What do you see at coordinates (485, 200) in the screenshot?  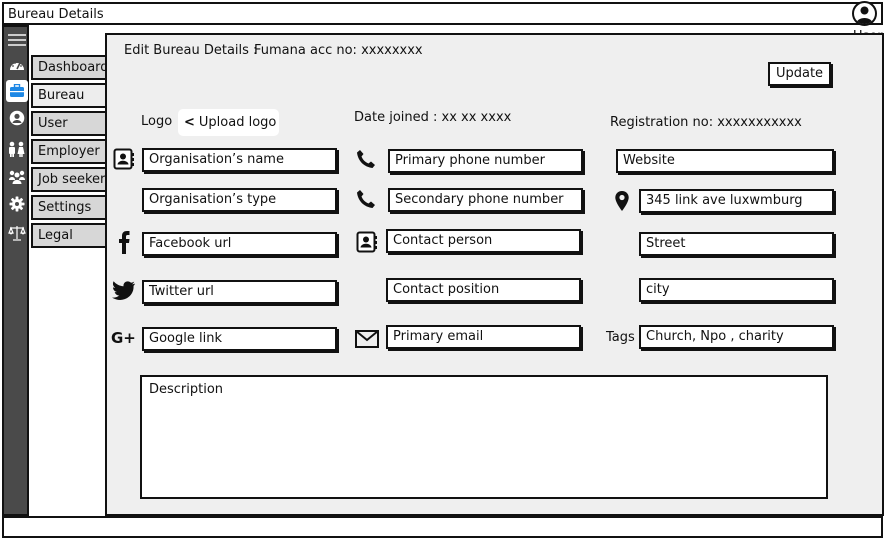 I see `secondary-phone-input: Secondary phone number` at bounding box center [485, 200].